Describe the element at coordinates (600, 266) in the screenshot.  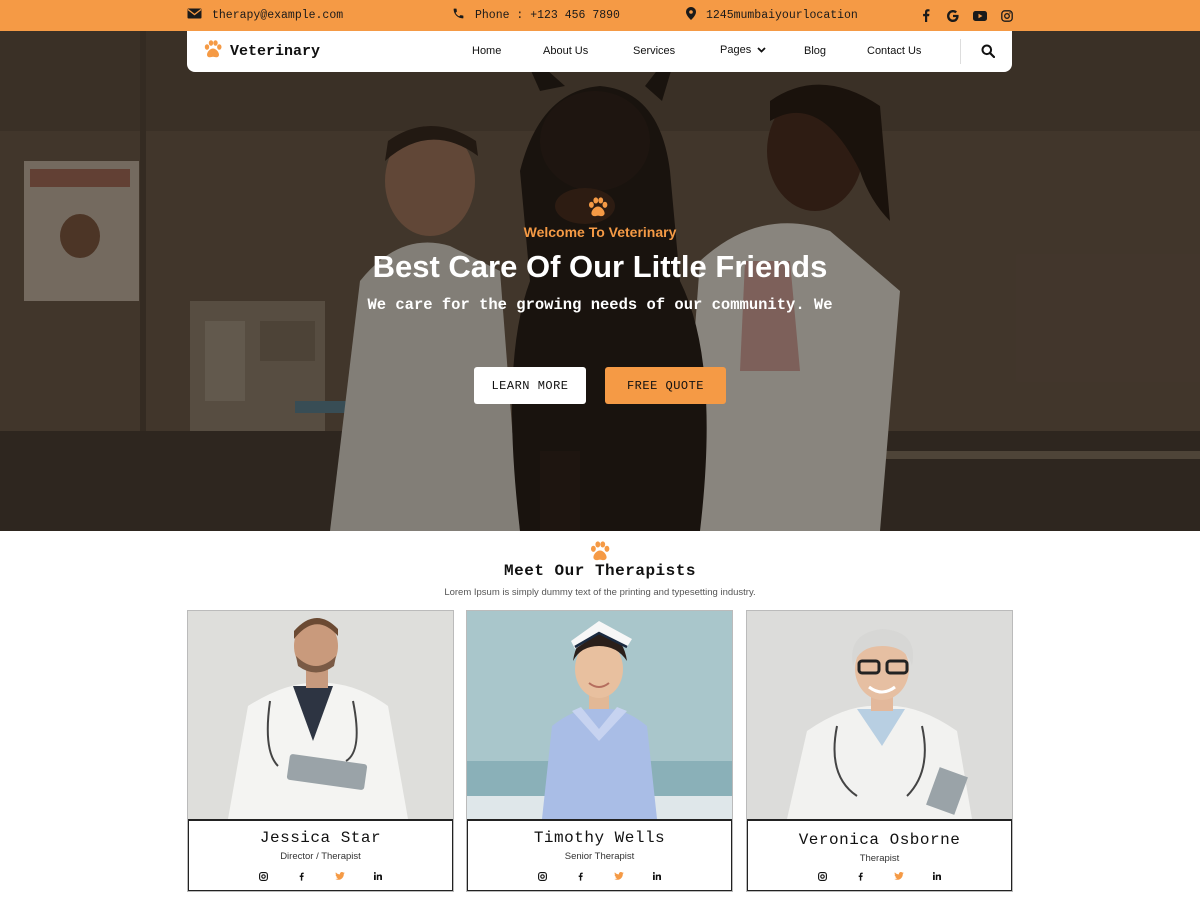
I see `hero-title: Best Care Of Our Little Friends` at that location.